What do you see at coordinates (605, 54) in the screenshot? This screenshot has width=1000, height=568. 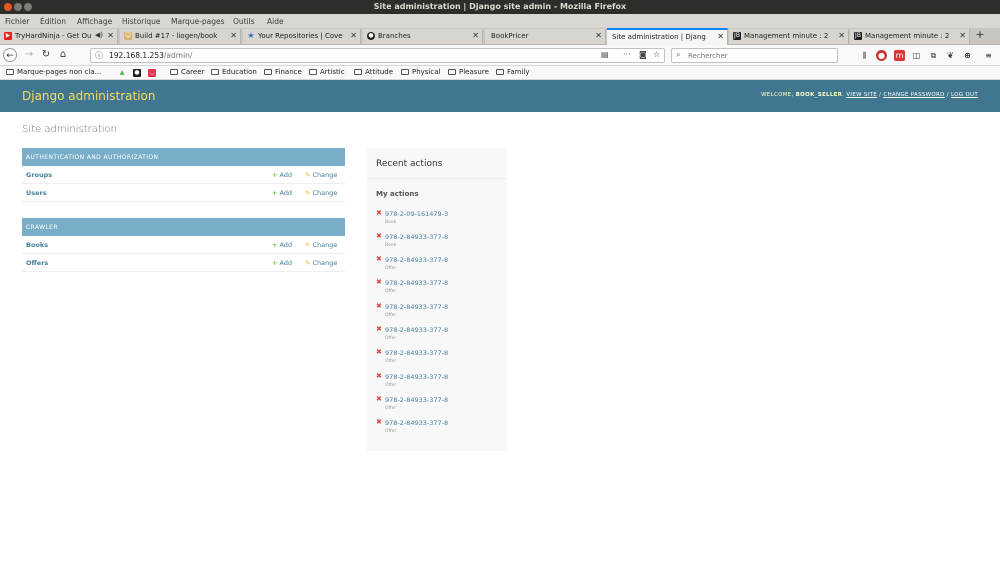 I see `reader-view-icon: ▤` at bounding box center [605, 54].